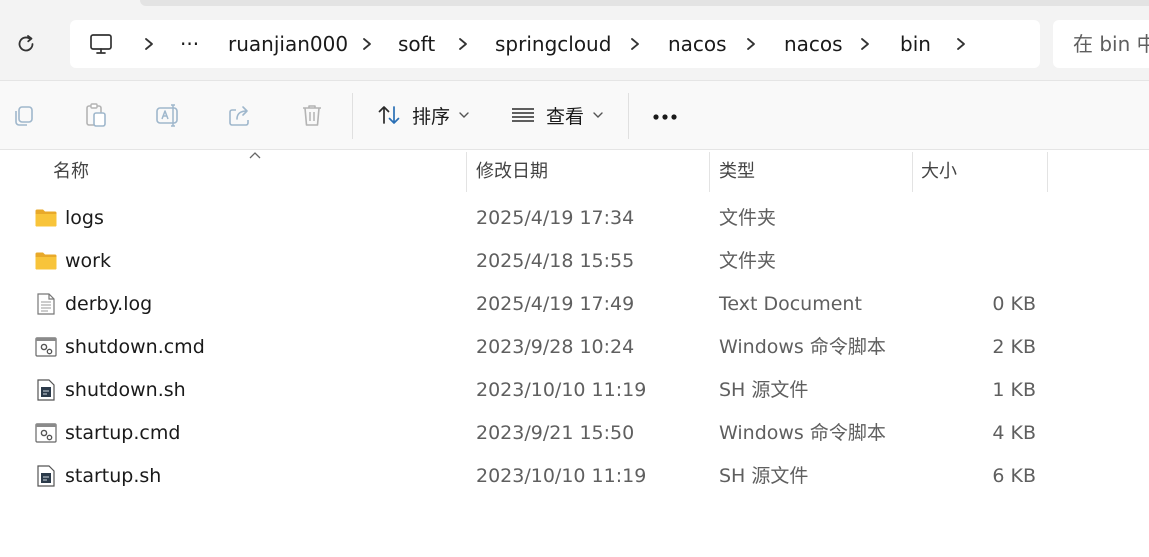 Image resolution: width=1149 pixels, height=557 pixels. I want to click on breadcrumb-item-ruanjian000: ruanjian000, so click(288, 44).